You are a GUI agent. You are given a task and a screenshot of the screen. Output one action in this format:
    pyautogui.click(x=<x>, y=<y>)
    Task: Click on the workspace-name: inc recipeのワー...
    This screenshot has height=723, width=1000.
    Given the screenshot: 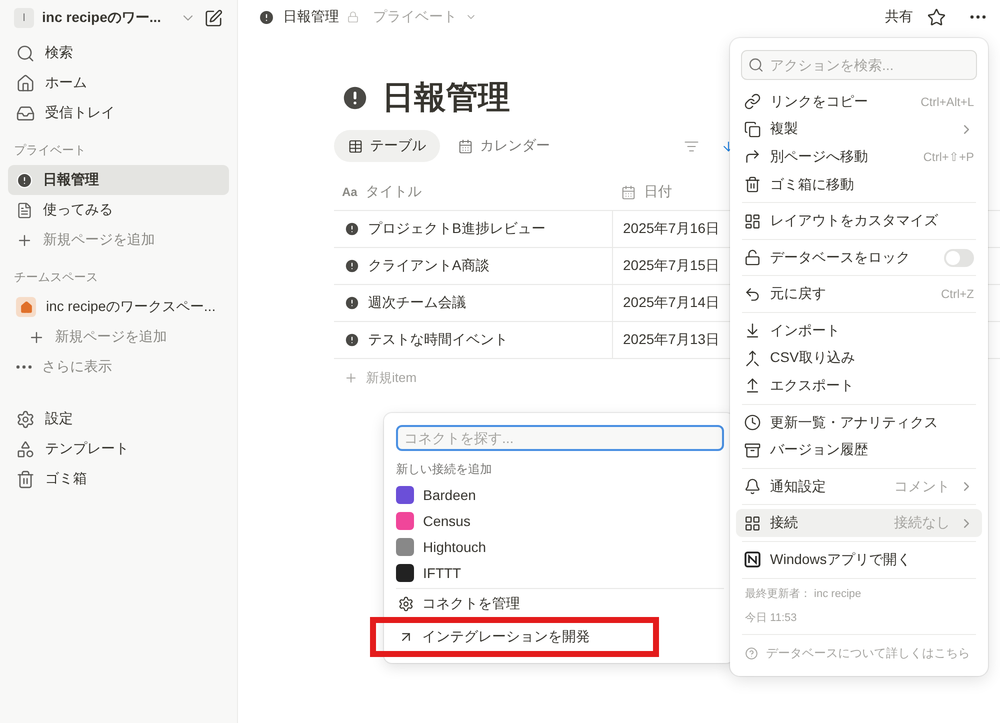 What is the action you would take?
    pyautogui.click(x=107, y=18)
    